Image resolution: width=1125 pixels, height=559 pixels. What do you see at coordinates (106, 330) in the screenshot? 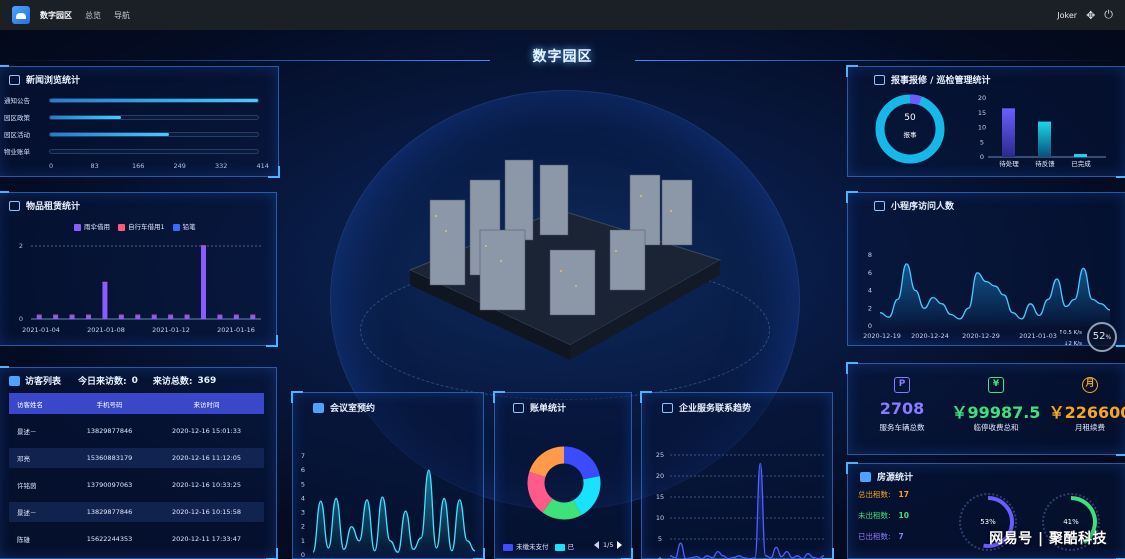
I see `x-tick-label: 2021-01-08` at bounding box center [106, 330].